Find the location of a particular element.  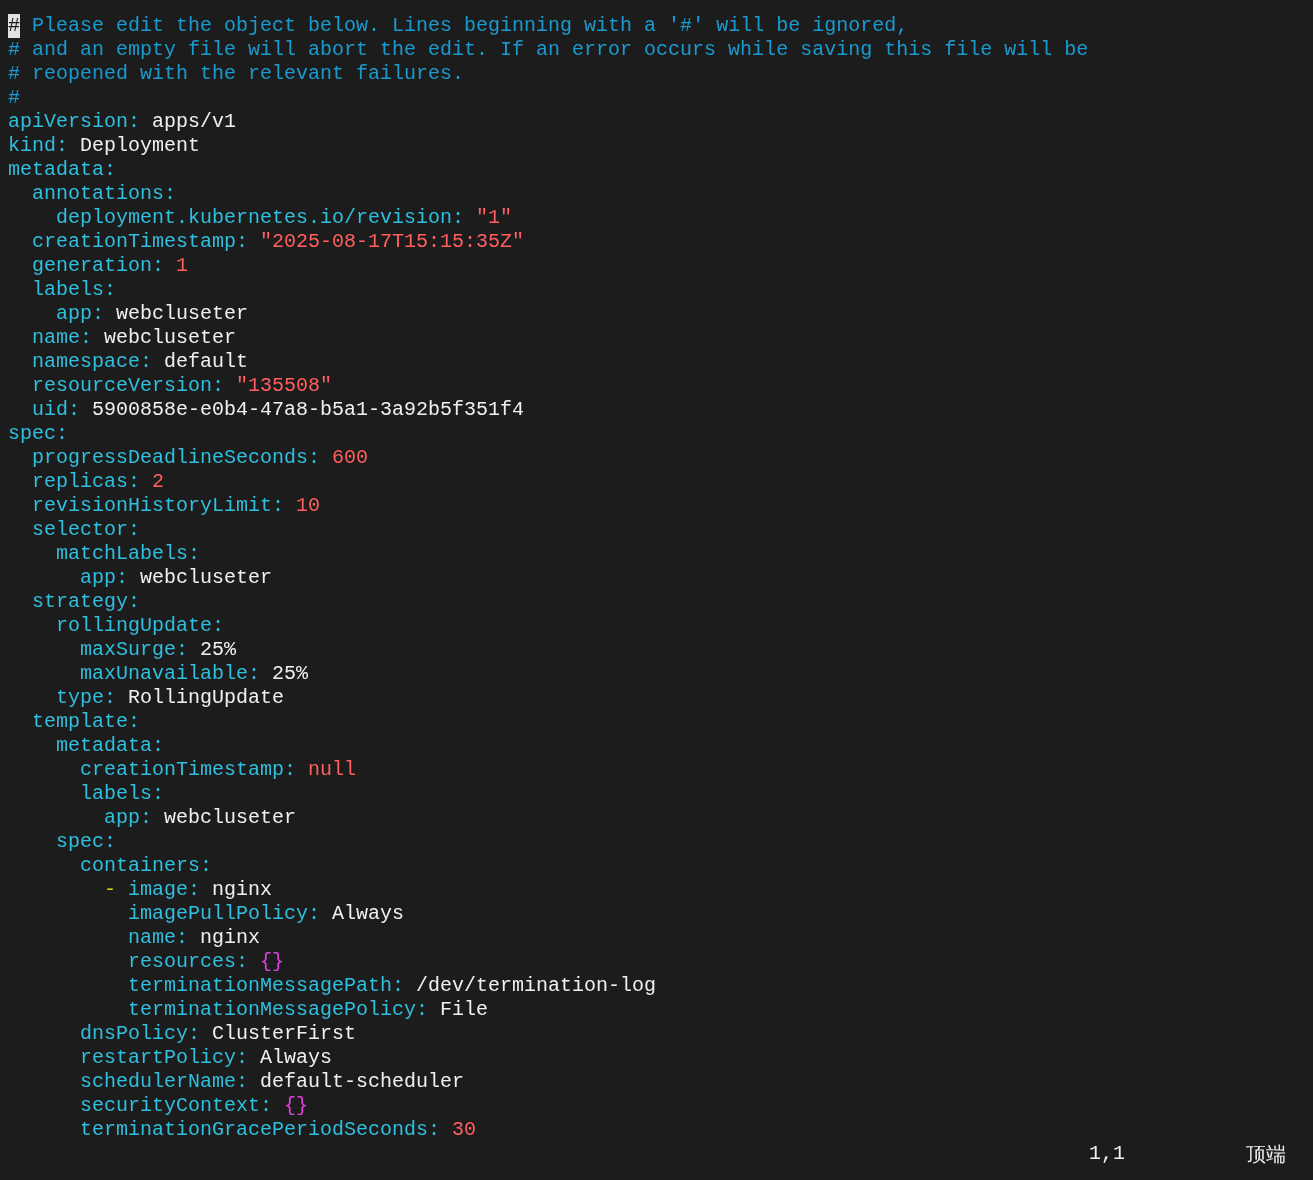

yaml-key: terminationMessagePolicy: is located at coordinates (278, 1010).